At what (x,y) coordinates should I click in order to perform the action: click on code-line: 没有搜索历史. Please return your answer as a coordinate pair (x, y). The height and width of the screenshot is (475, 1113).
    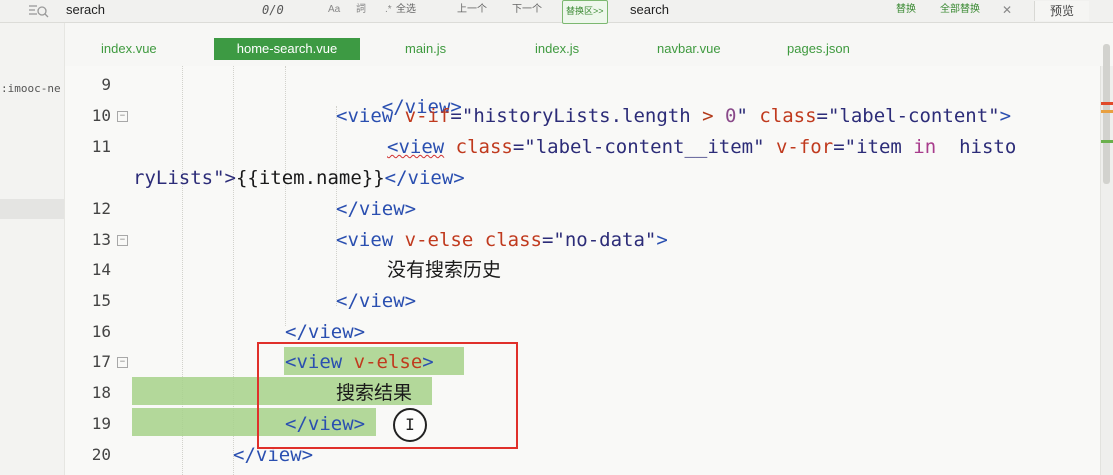
    Looking at the image, I should click on (444, 270).